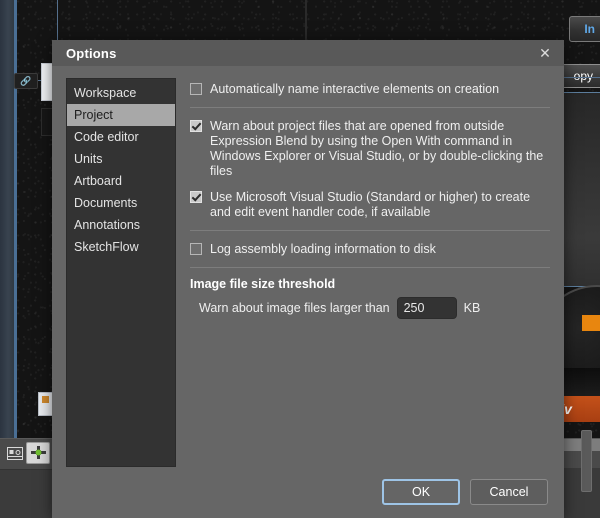 Image resolution: width=600 pixels, height=518 pixels. Describe the element at coordinates (509, 492) in the screenshot. I see `cancel-button: Cancel` at that location.